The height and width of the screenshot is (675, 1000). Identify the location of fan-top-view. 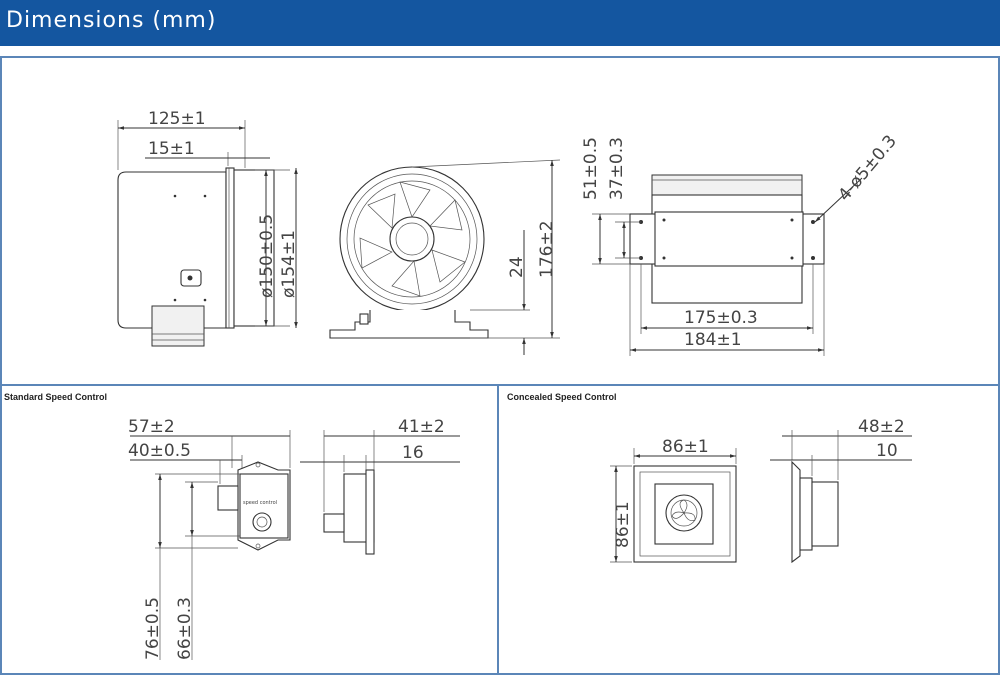
(727, 239).